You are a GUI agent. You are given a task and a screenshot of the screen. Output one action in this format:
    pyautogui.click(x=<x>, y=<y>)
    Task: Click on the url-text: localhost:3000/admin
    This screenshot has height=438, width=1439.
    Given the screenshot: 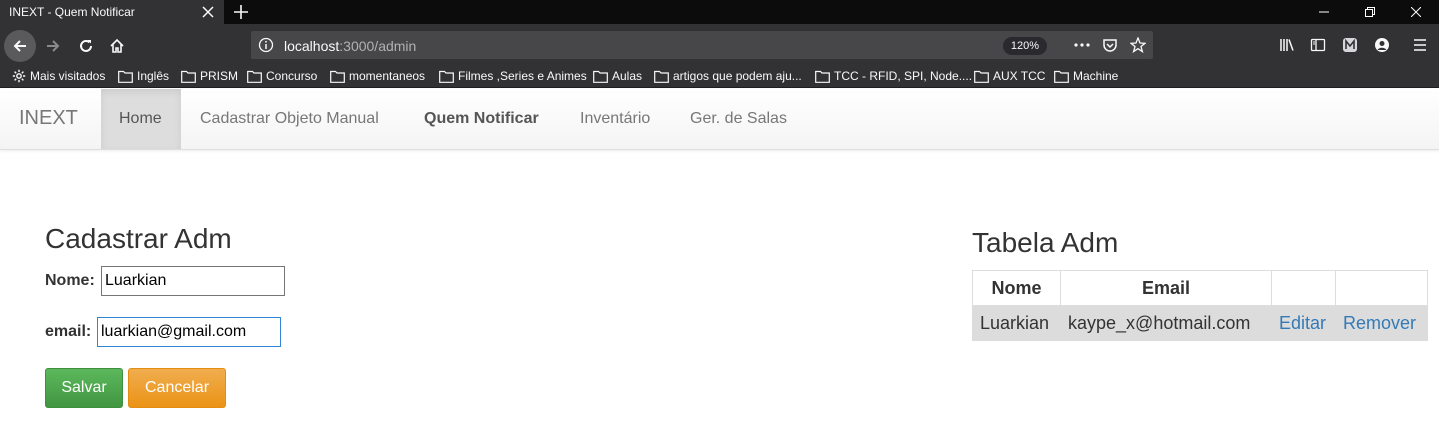 What is the action you would take?
    pyautogui.click(x=350, y=46)
    